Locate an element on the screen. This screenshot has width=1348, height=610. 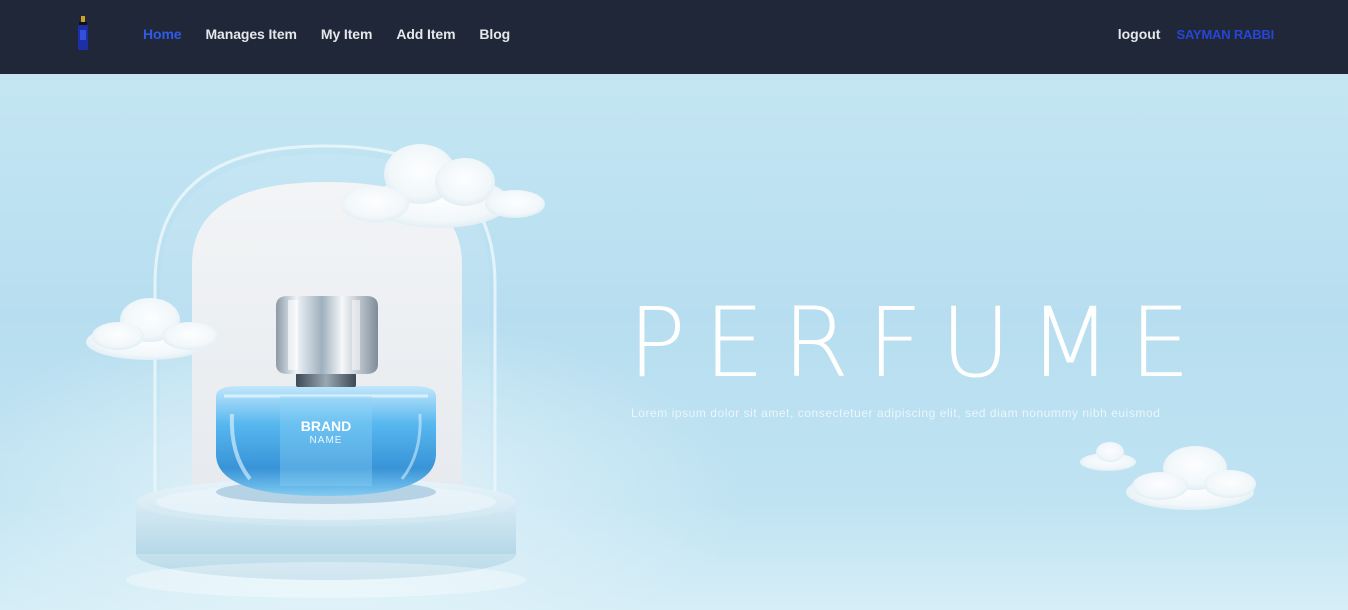
nav-link-manages-item: Manages Item is located at coordinates (251, 34).